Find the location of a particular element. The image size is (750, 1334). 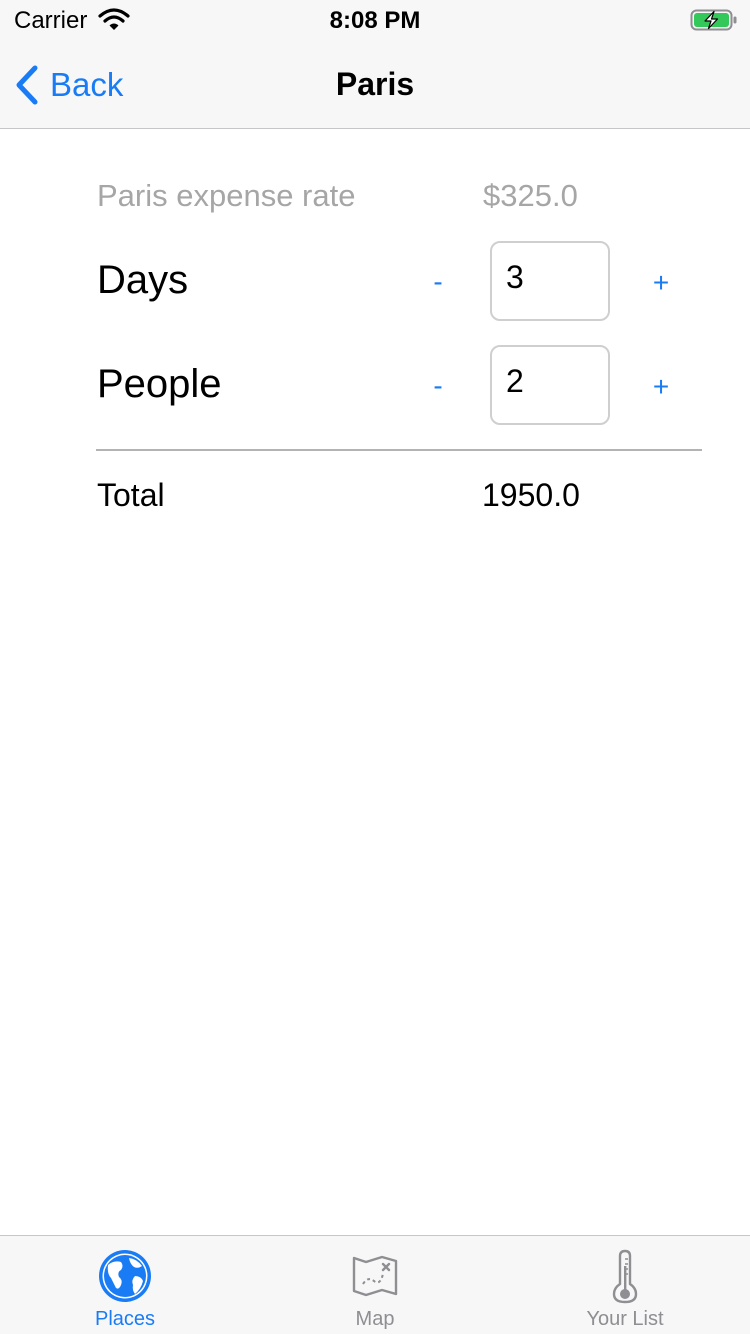

people-decrement-button: - is located at coordinates (438, 386).